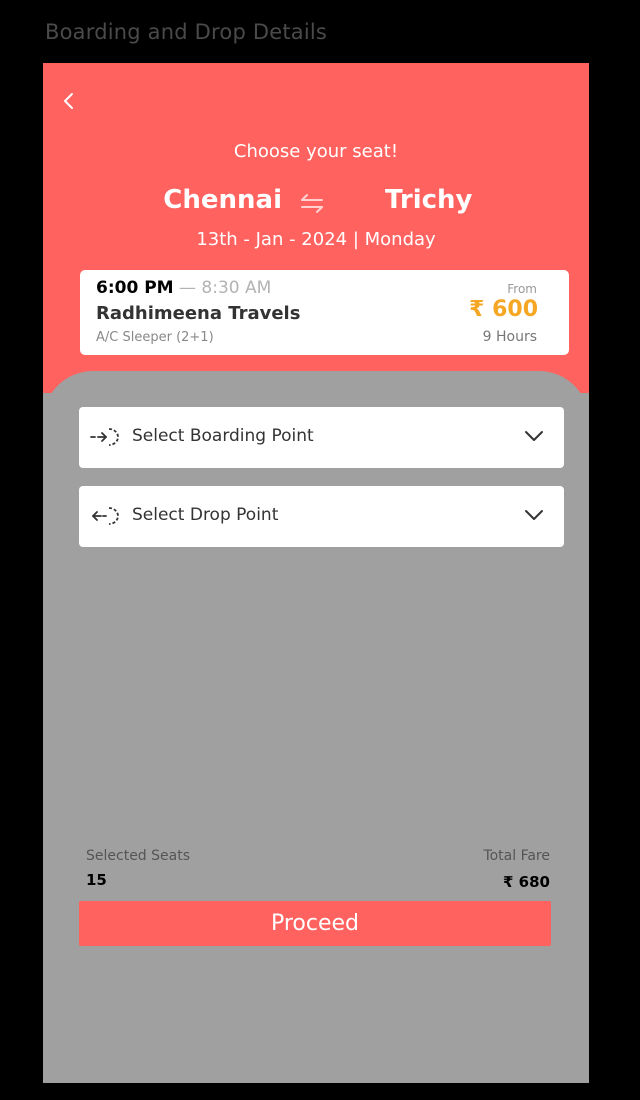  What do you see at coordinates (316, 239) in the screenshot?
I see `travel-date: 13th - Jan - 2024 | Monday` at bounding box center [316, 239].